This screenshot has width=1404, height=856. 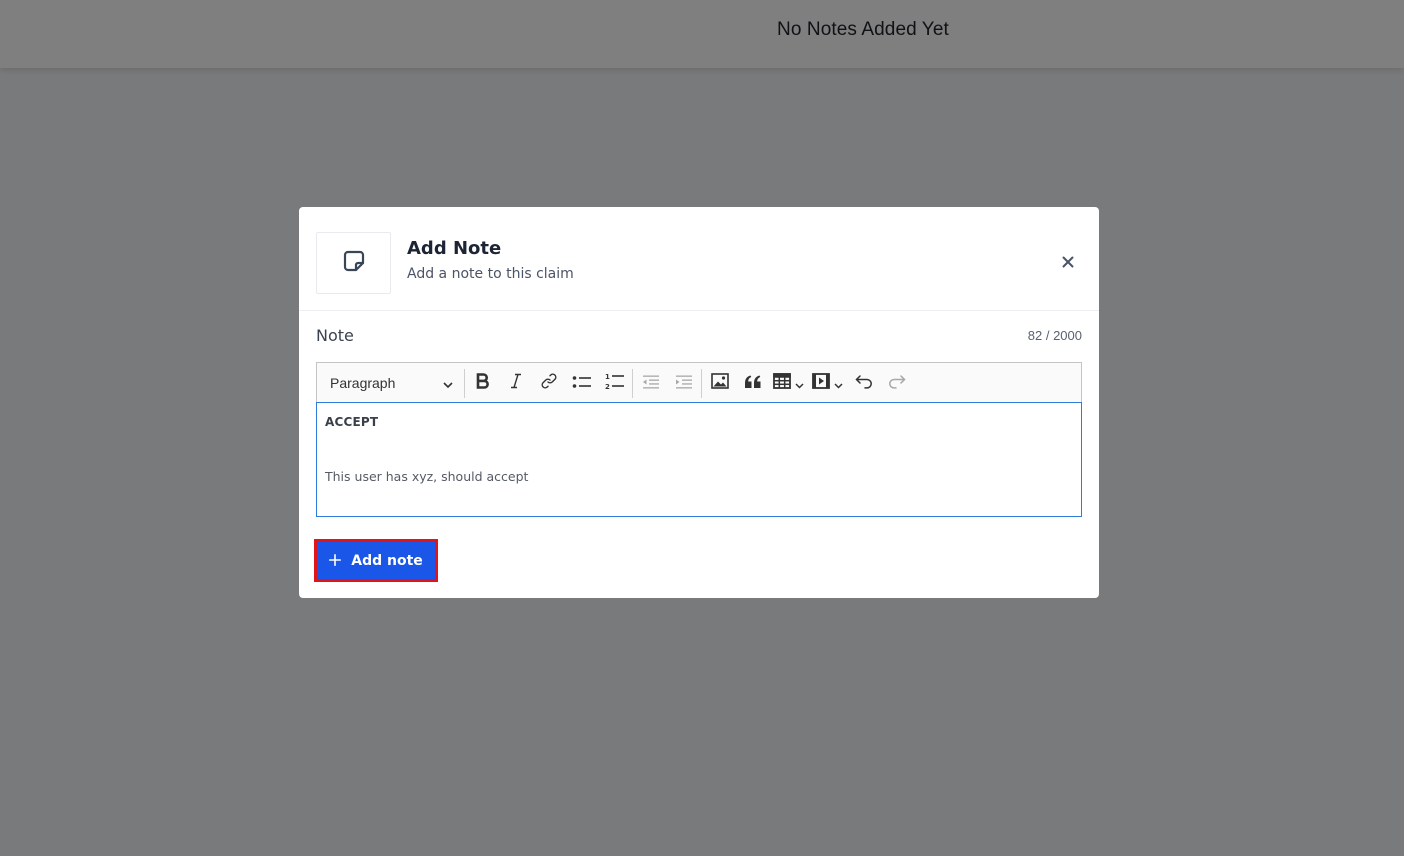 I want to click on indent-button, so click(x=683, y=383).